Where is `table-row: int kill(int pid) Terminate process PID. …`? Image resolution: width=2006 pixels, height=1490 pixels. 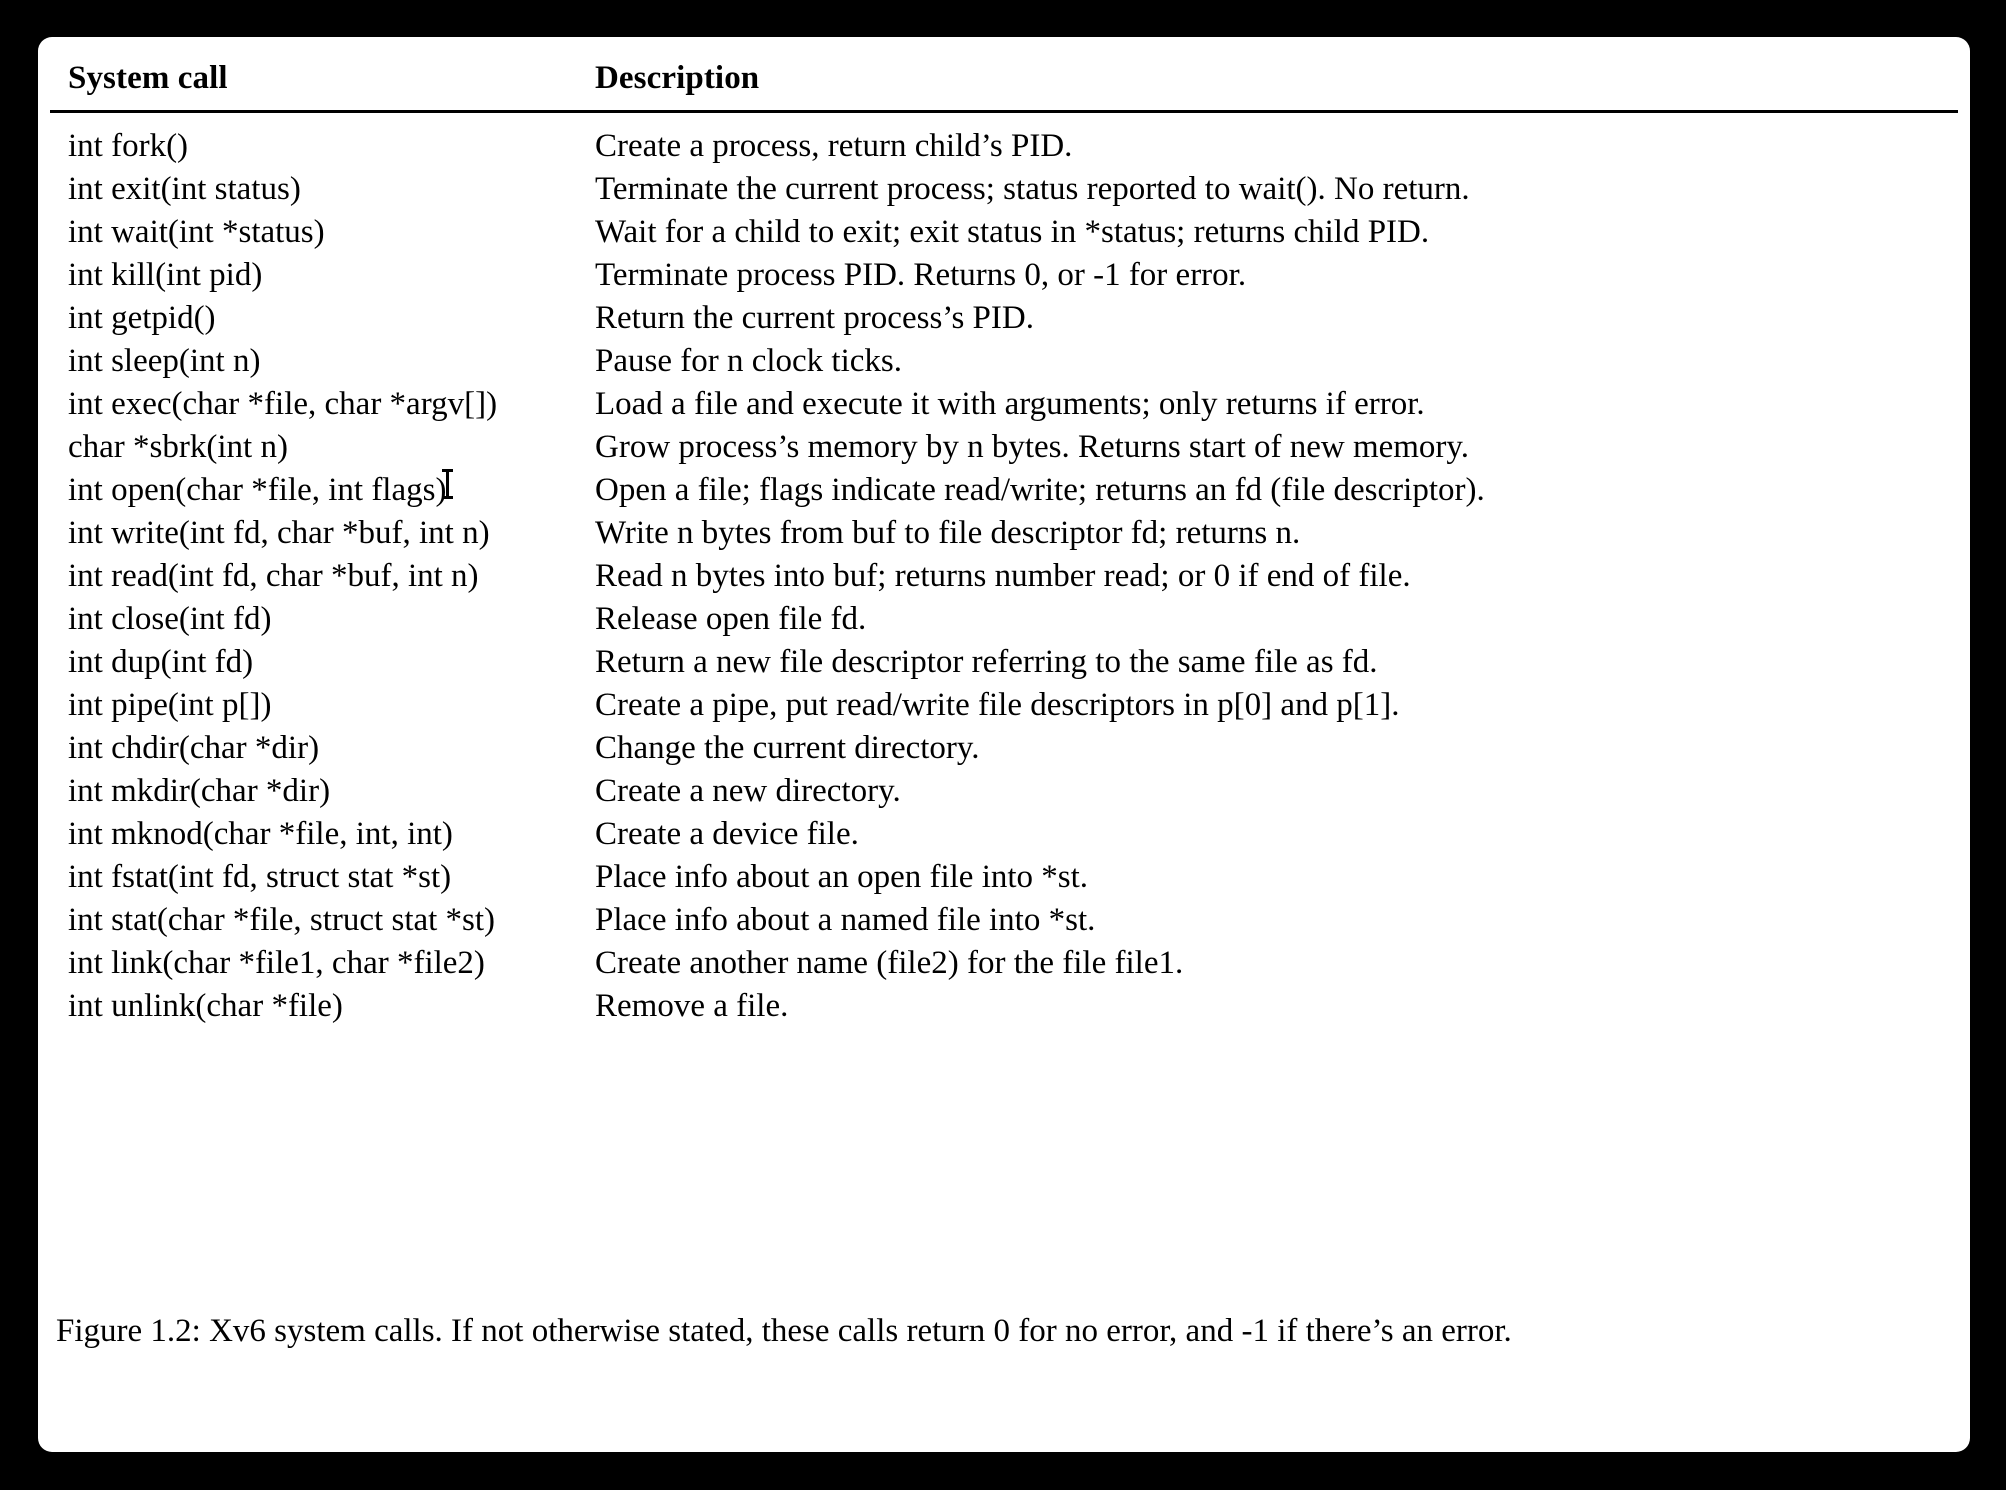
table-row: int kill(int pid) Terminate process PID. … is located at coordinates (1004, 275).